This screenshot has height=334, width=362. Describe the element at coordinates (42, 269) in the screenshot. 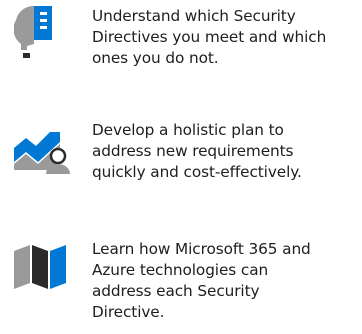

I see `map-icon` at that location.